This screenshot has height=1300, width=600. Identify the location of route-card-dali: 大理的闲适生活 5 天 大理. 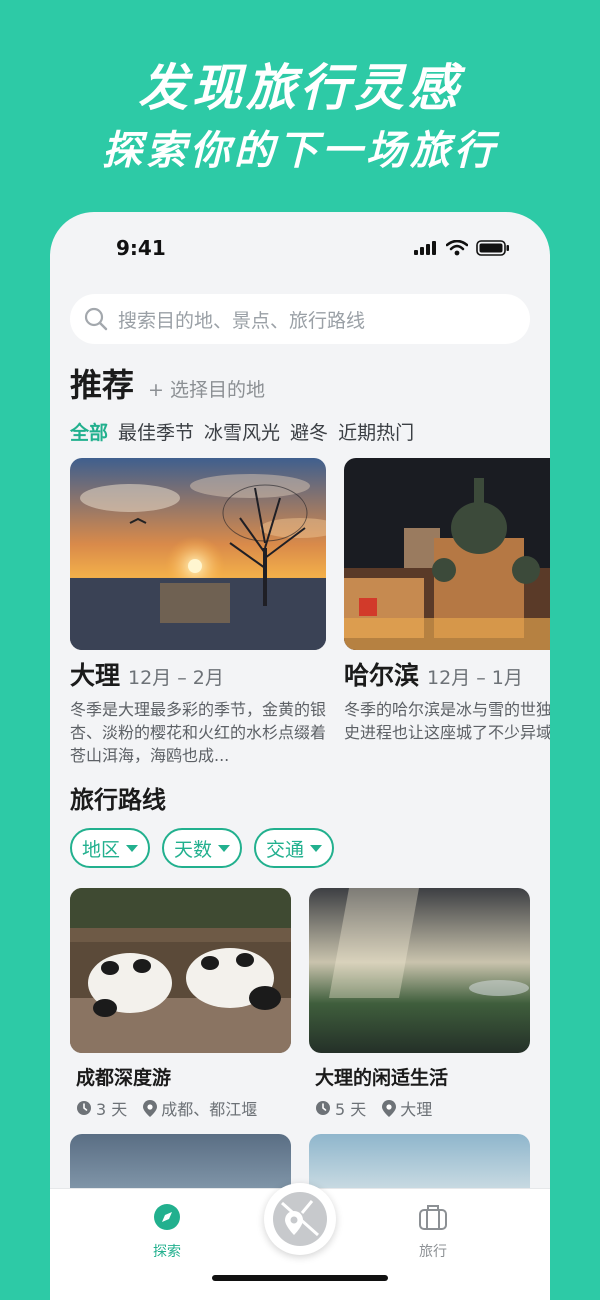
(419, 1004).